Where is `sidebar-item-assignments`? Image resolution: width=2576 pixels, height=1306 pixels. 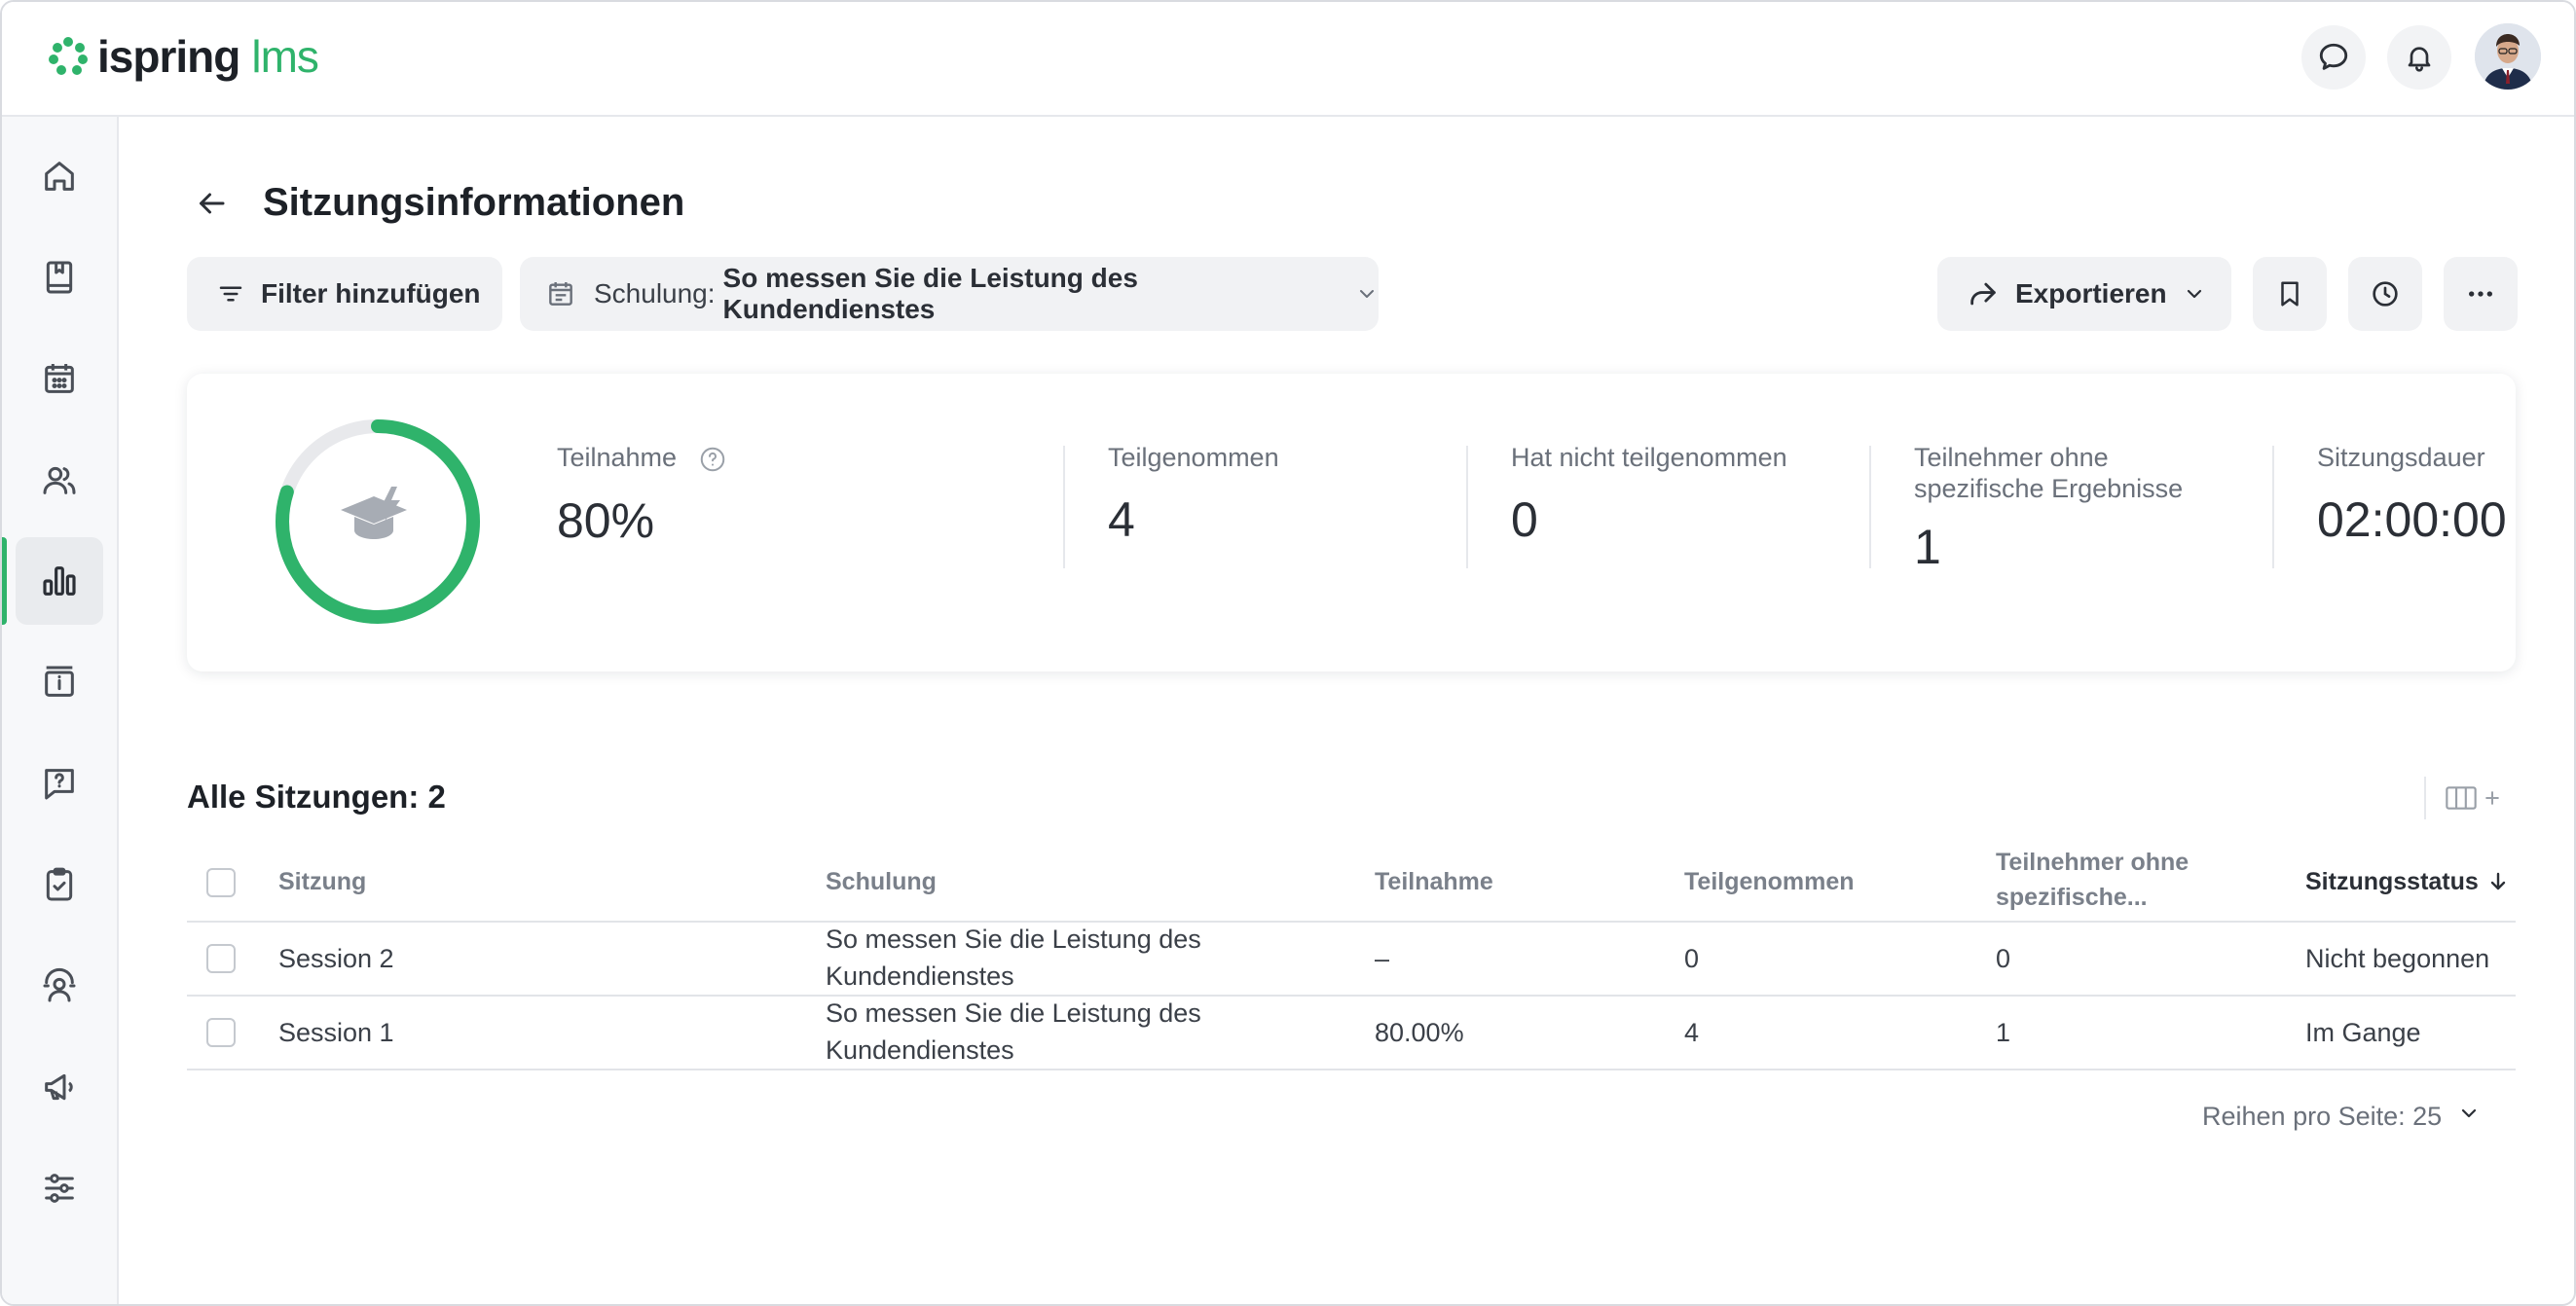 sidebar-item-assignments is located at coordinates (59, 884).